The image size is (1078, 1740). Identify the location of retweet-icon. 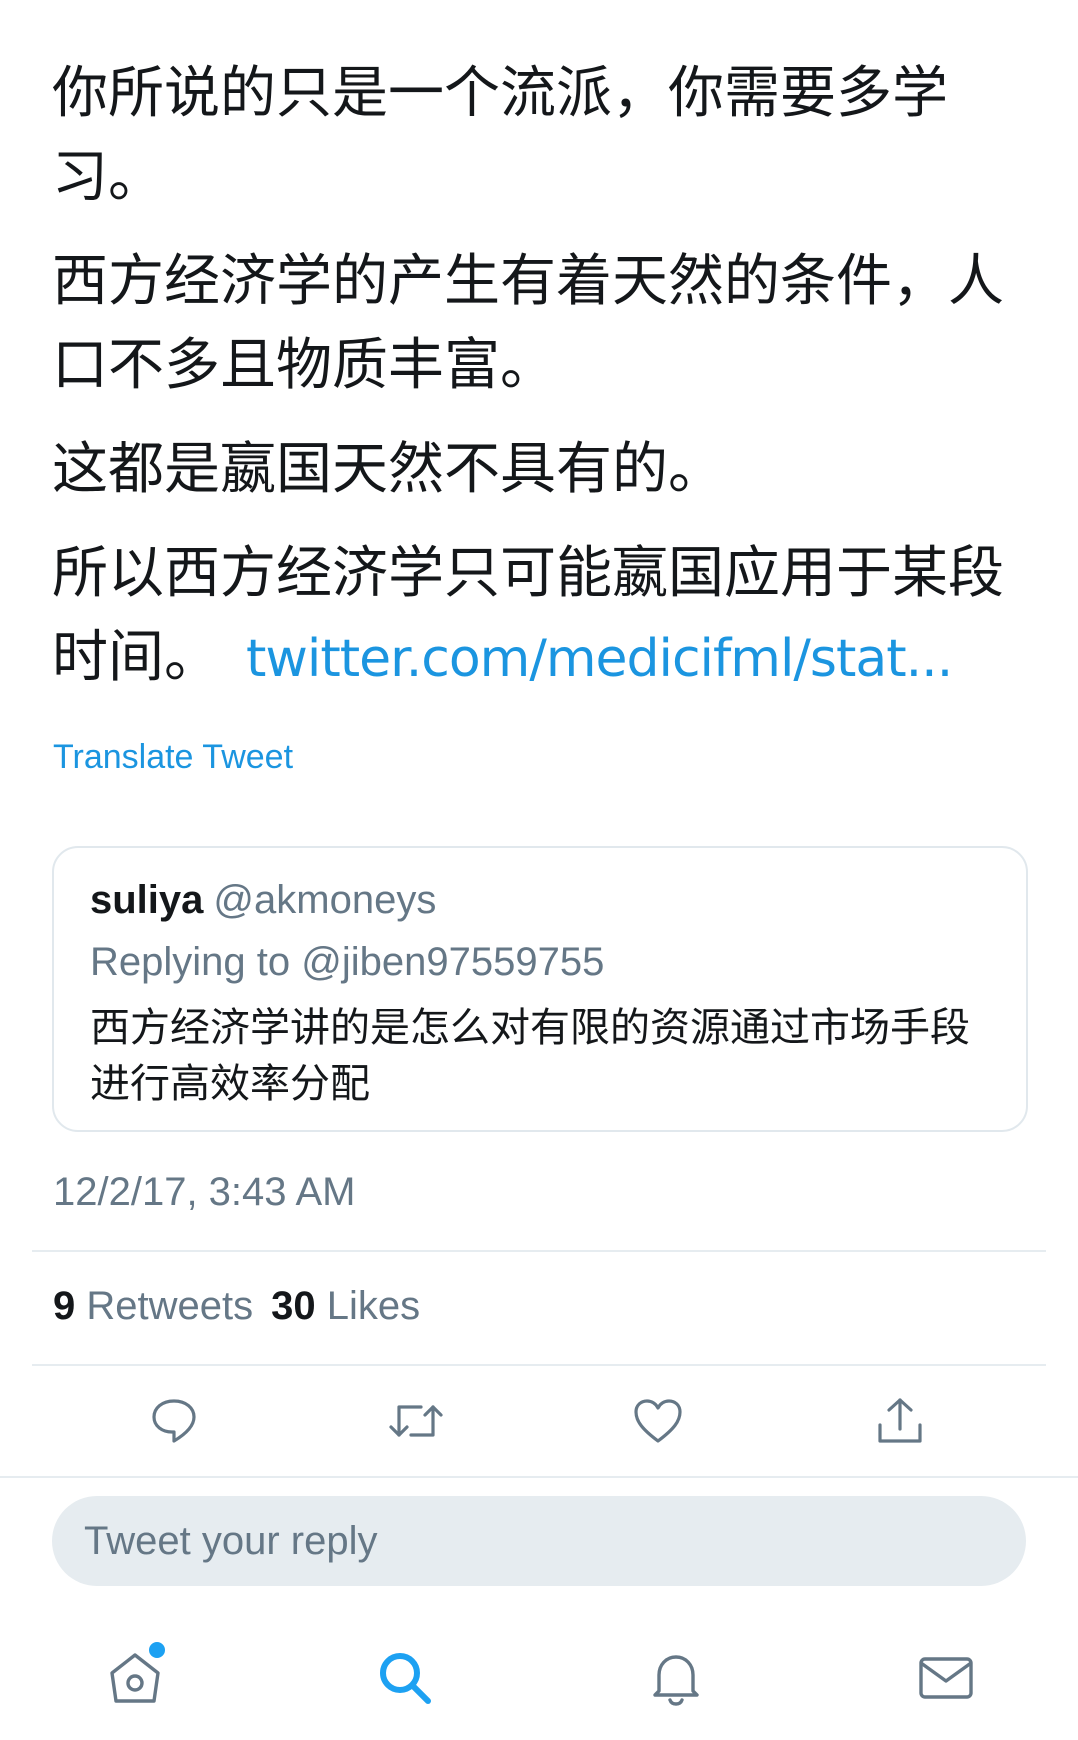
(416, 1423).